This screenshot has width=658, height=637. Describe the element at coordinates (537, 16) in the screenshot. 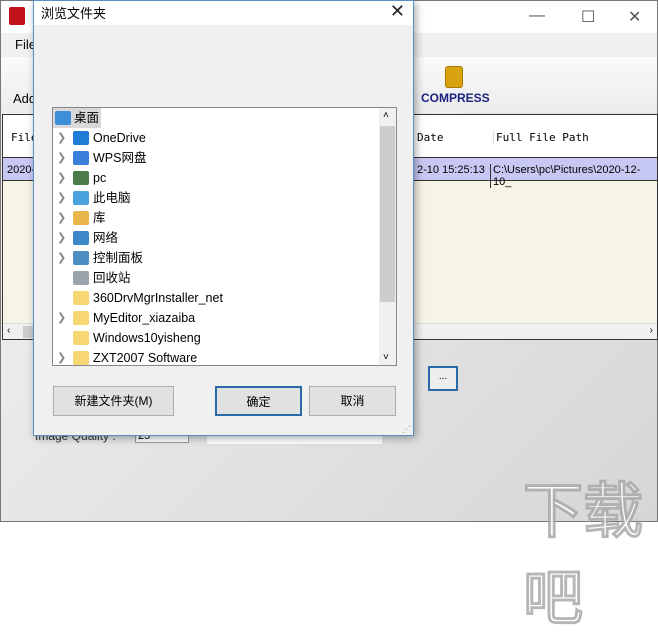

I see `minimize-button: —` at that location.